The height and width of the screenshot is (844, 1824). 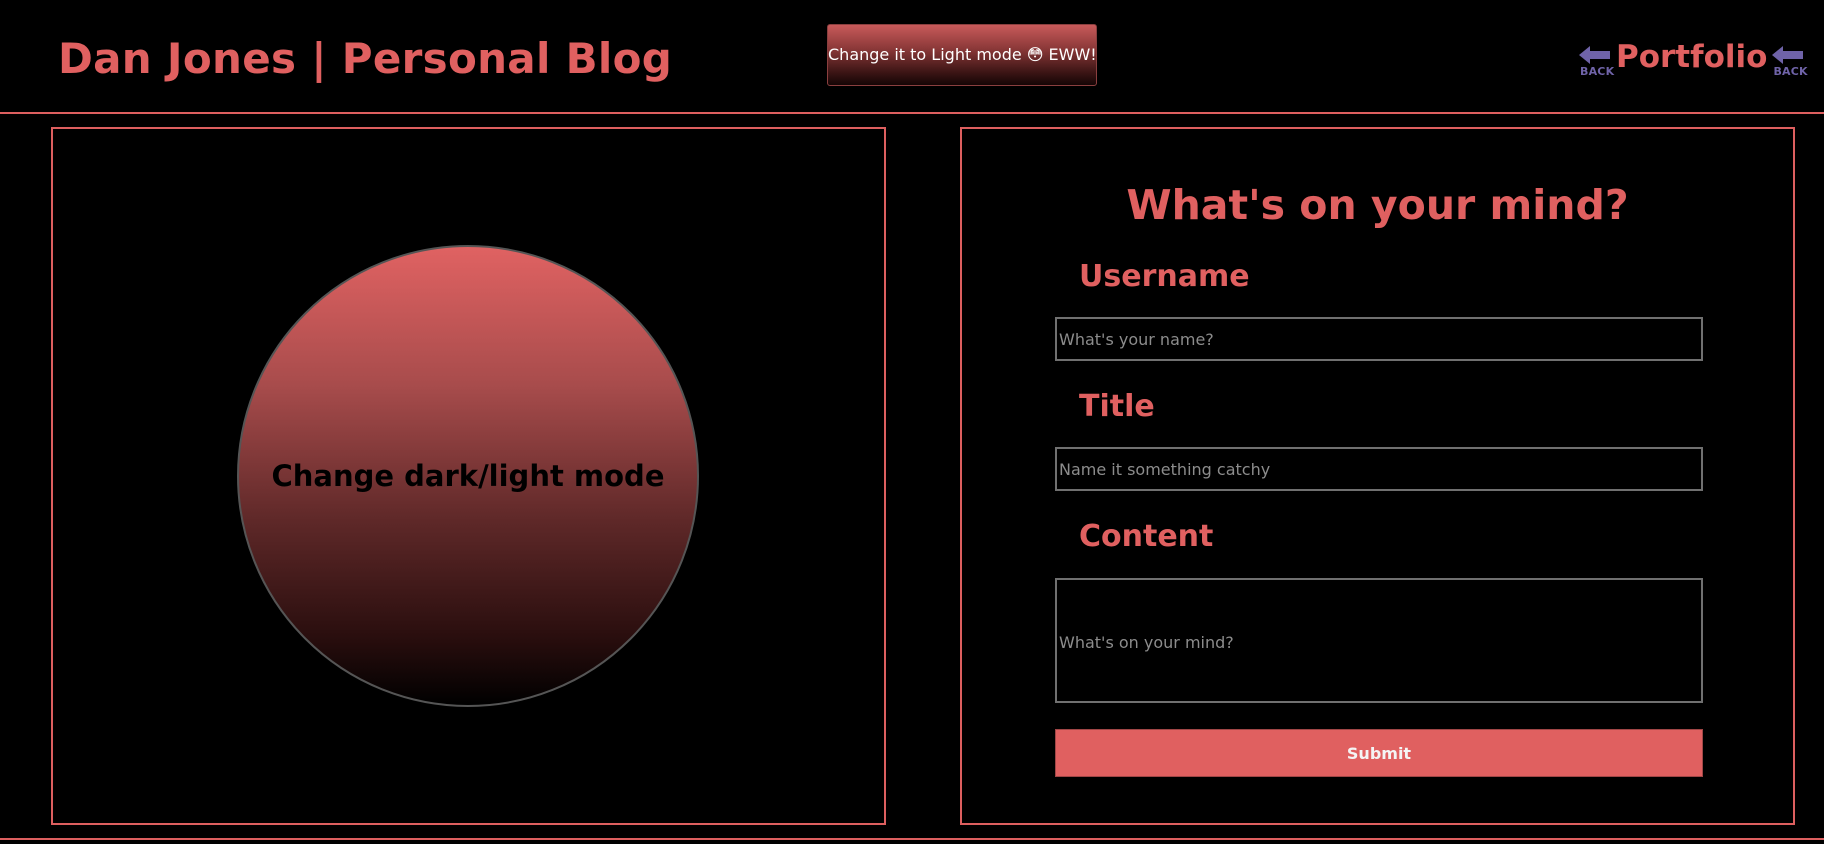 I want to click on mode-toggle-circle: Change dark/light mode, so click(x=468, y=476).